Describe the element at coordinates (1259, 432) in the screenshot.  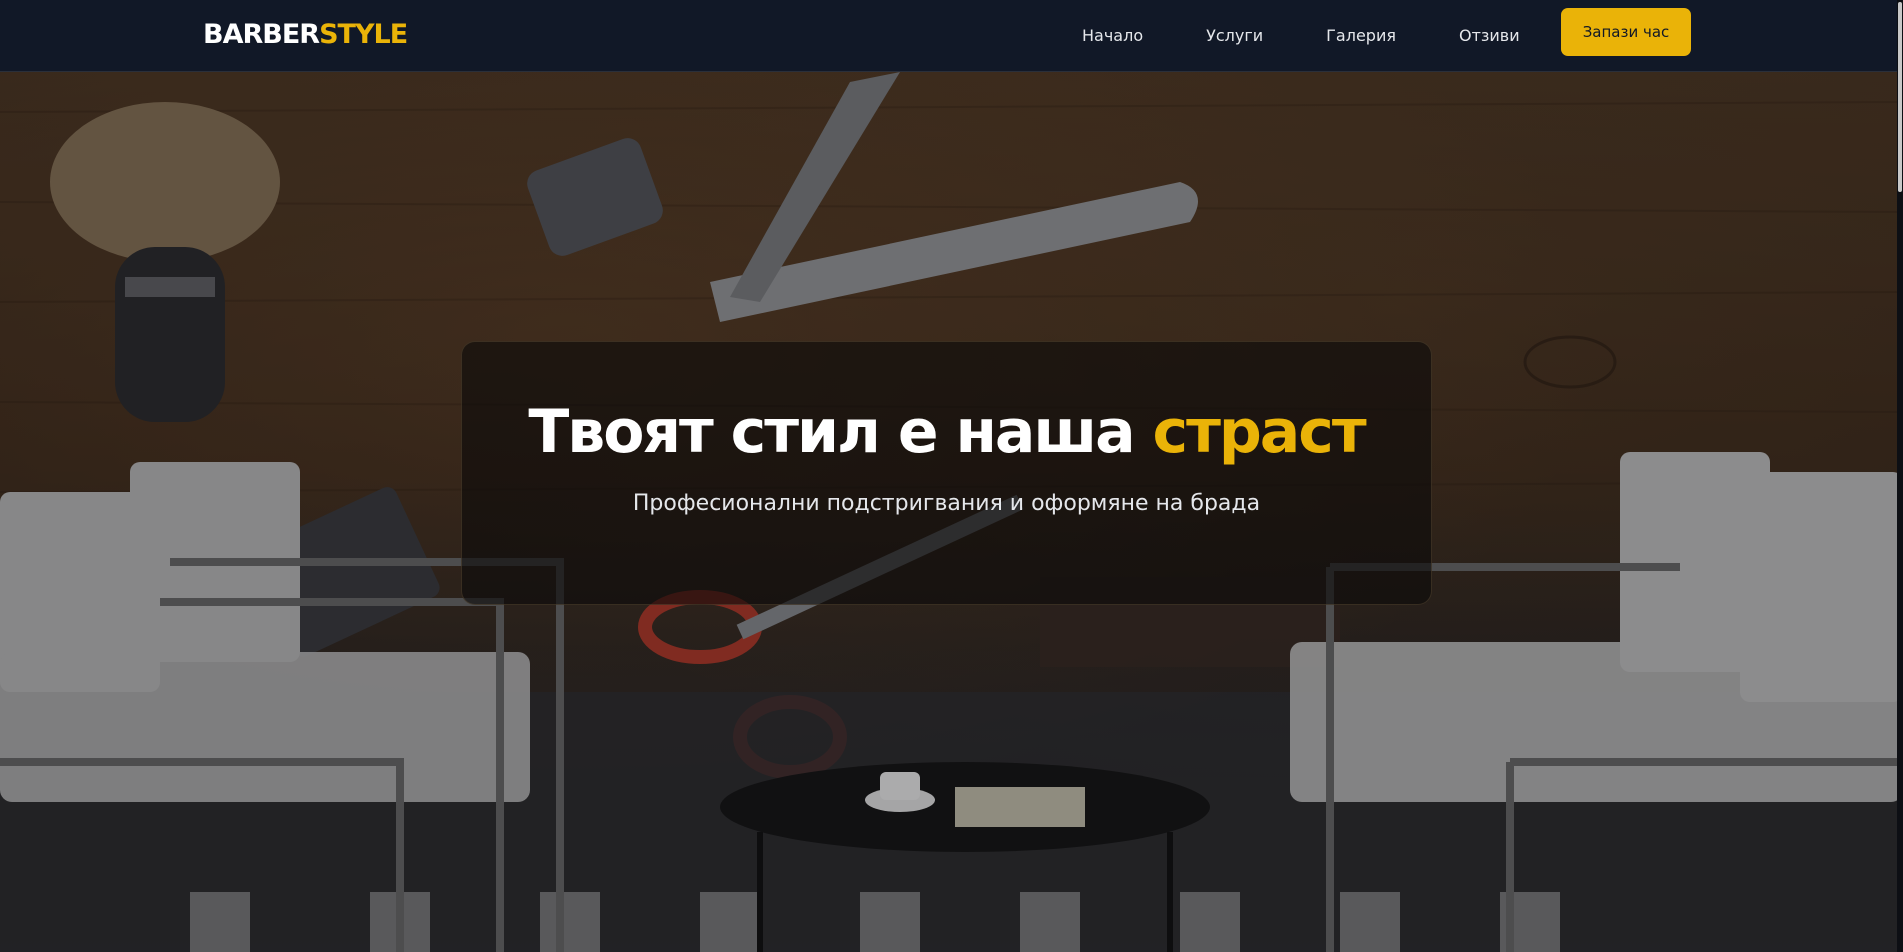
I see `hero-title-accent: страст` at that location.